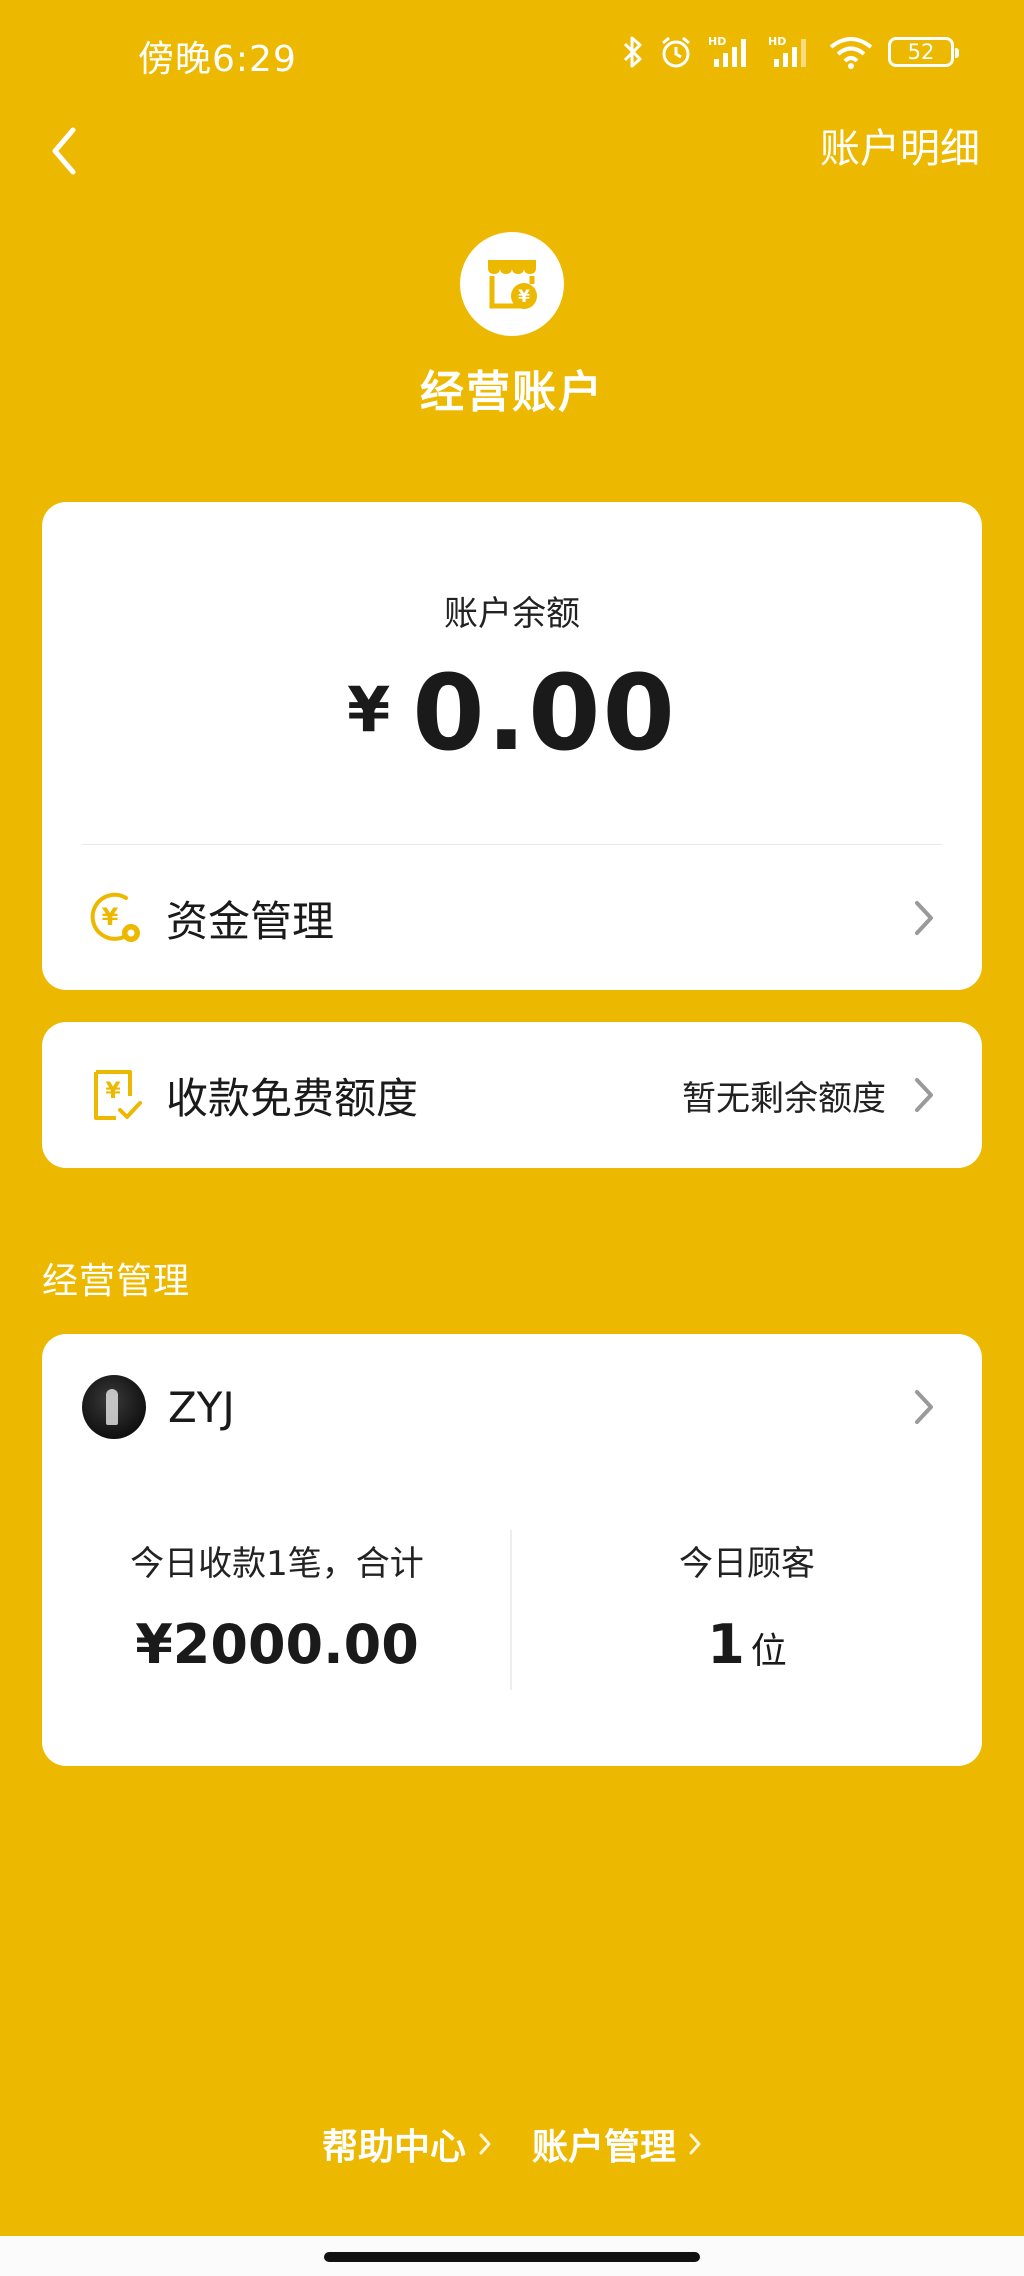 The image size is (1024, 2276). Describe the element at coordinates (512, 614) in the screenshot. I see `balance-label: 账户余额` at that location.